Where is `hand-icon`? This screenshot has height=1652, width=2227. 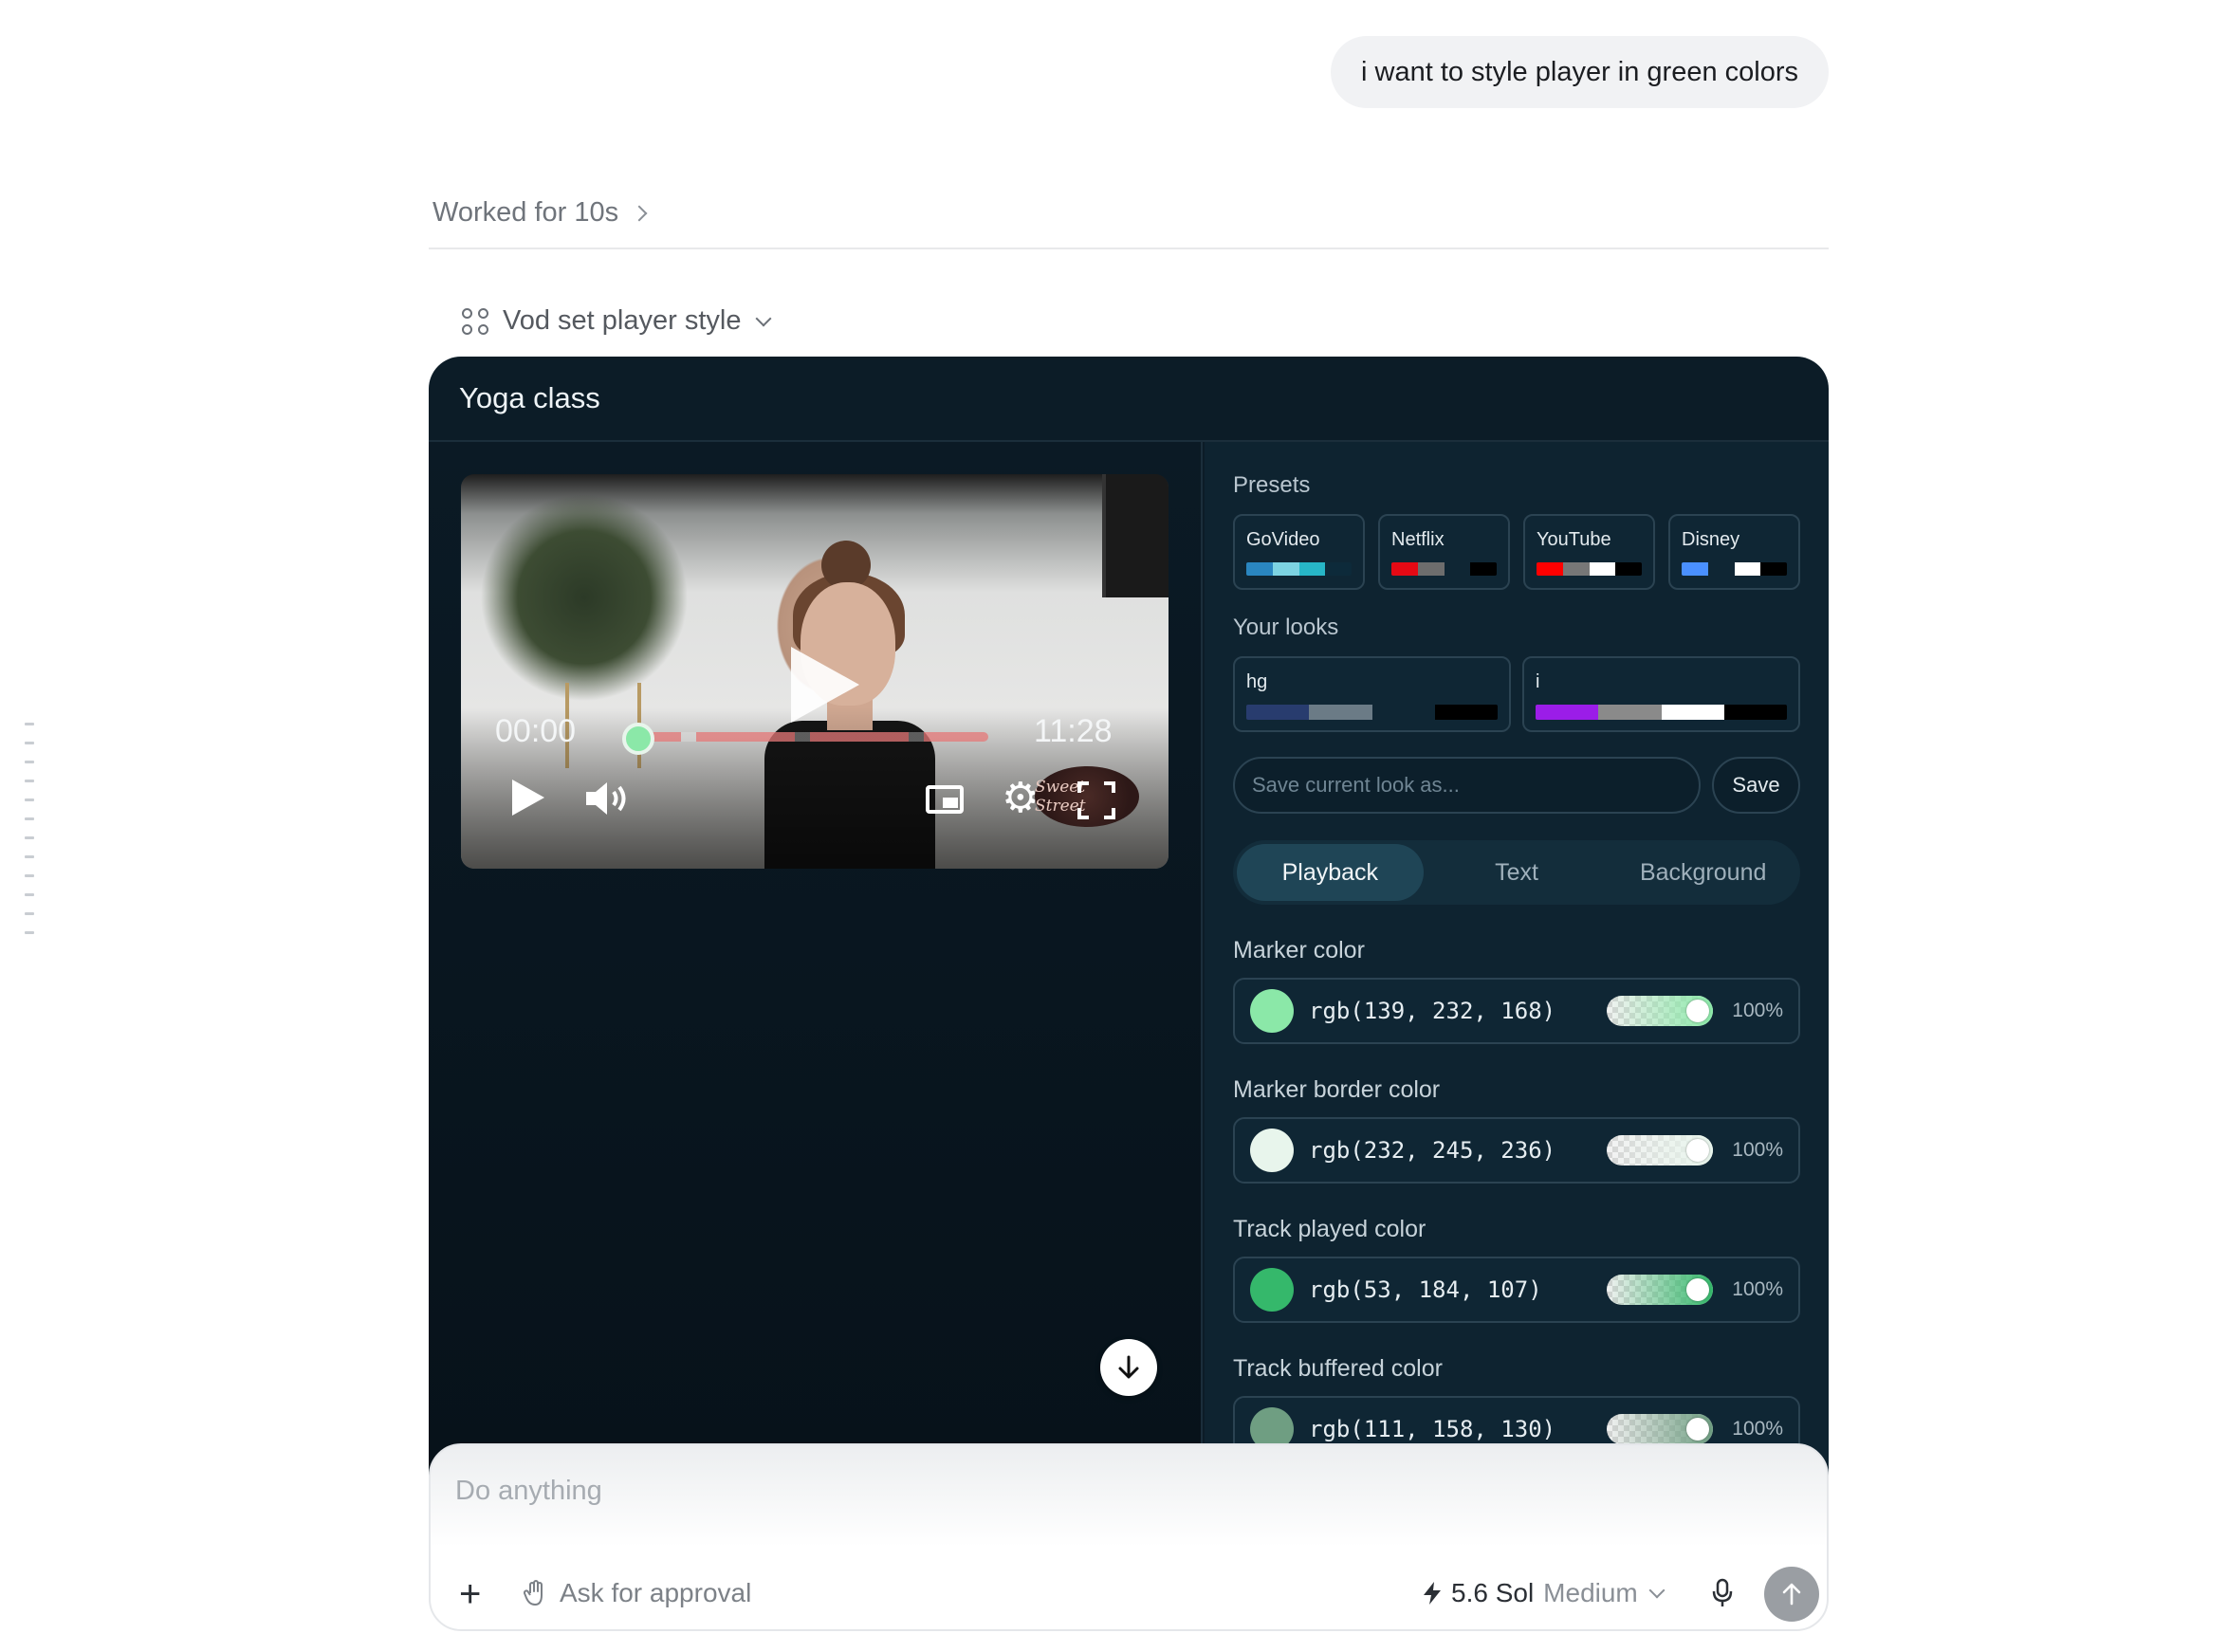 hand-icon is located at coordinates (533, 1593).